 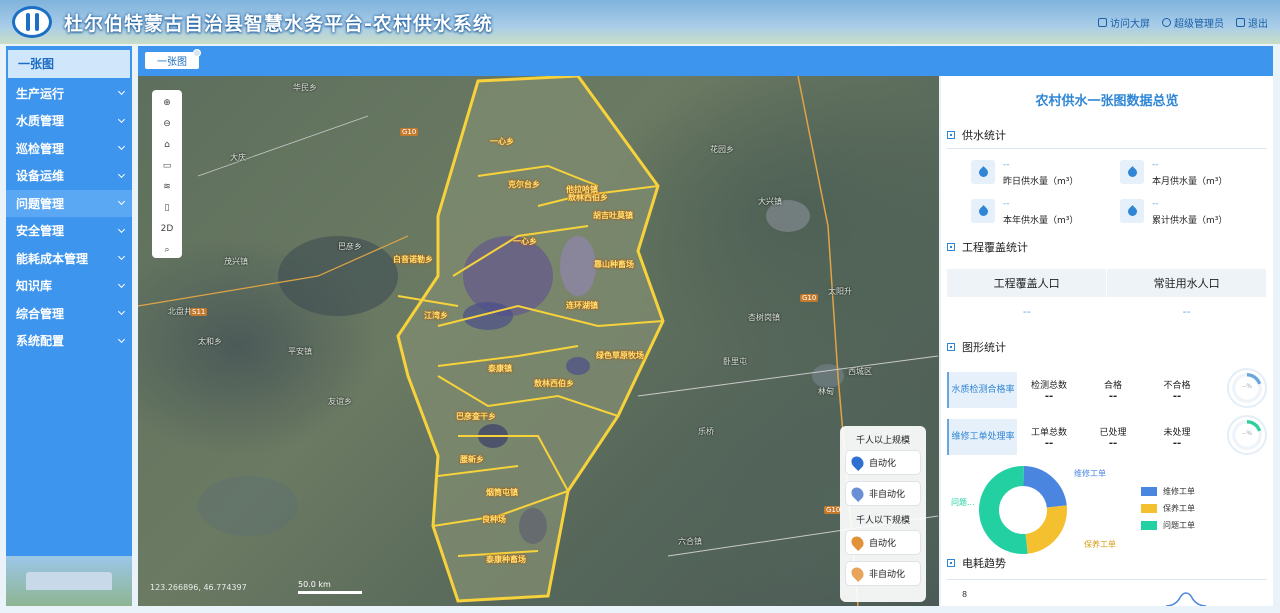 What do you see at coordinates (69, 314) in the screenshot?
I see `sidebar-item: 综合管理` at bounding box center [69, 314].